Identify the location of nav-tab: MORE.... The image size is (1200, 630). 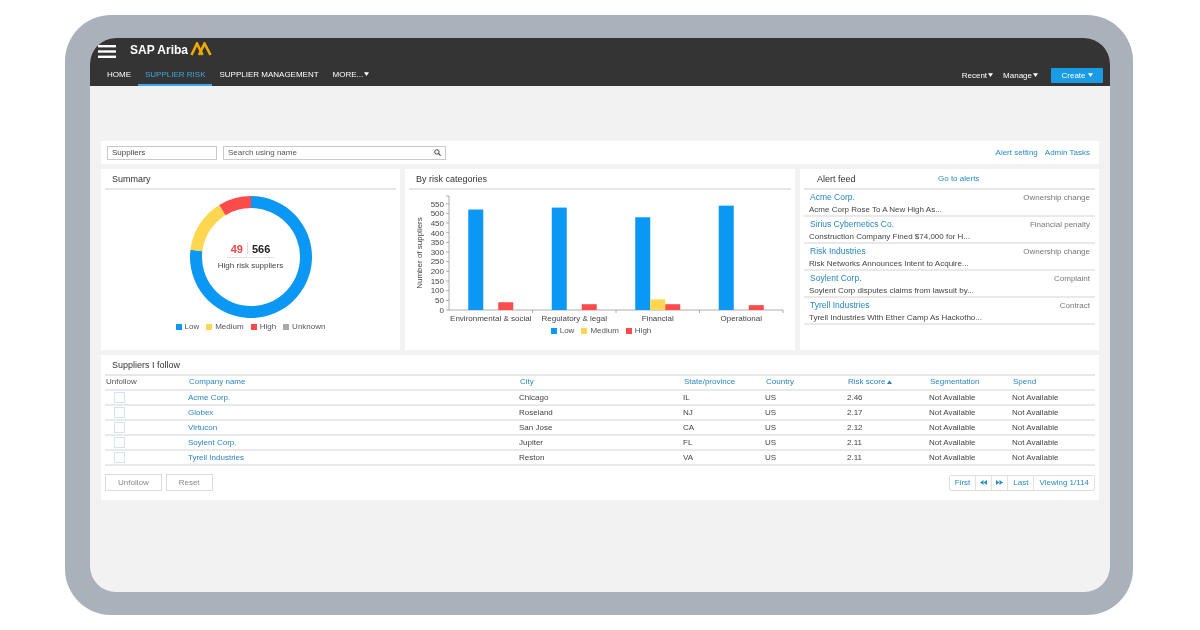
(351, 74).